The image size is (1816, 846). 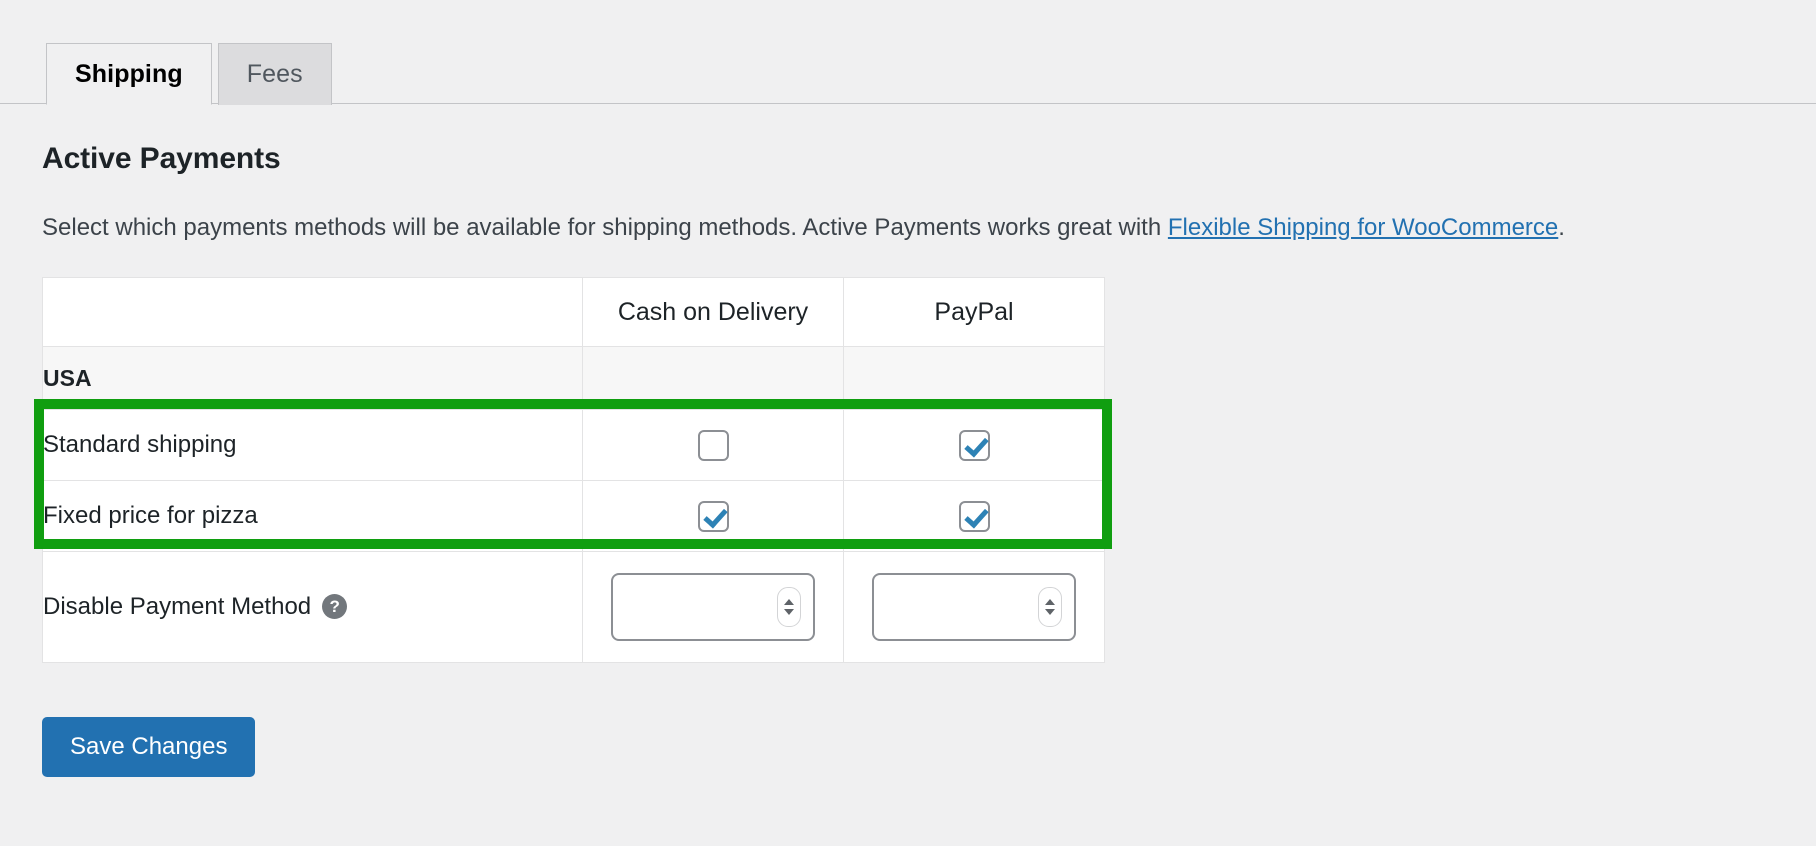 I want to click on table-group-row-usa: USA, so click(x=573, y=378).